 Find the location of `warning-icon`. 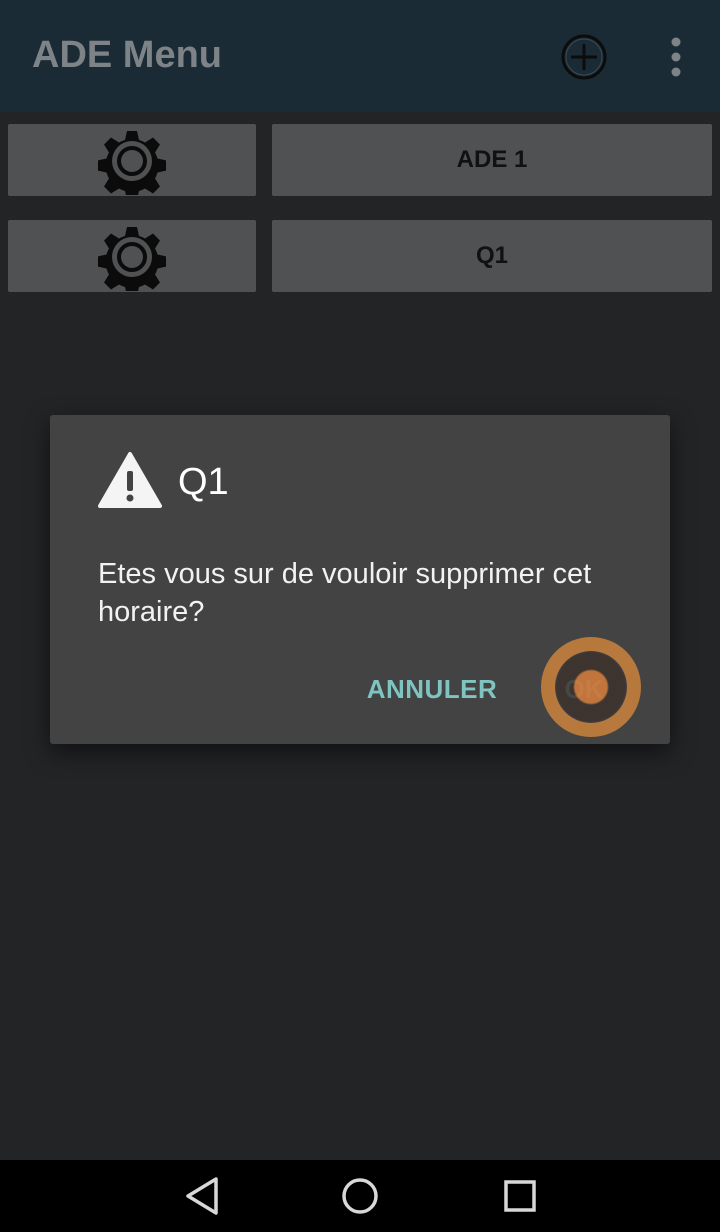

warning-icon is located at coordinates (130, 480).